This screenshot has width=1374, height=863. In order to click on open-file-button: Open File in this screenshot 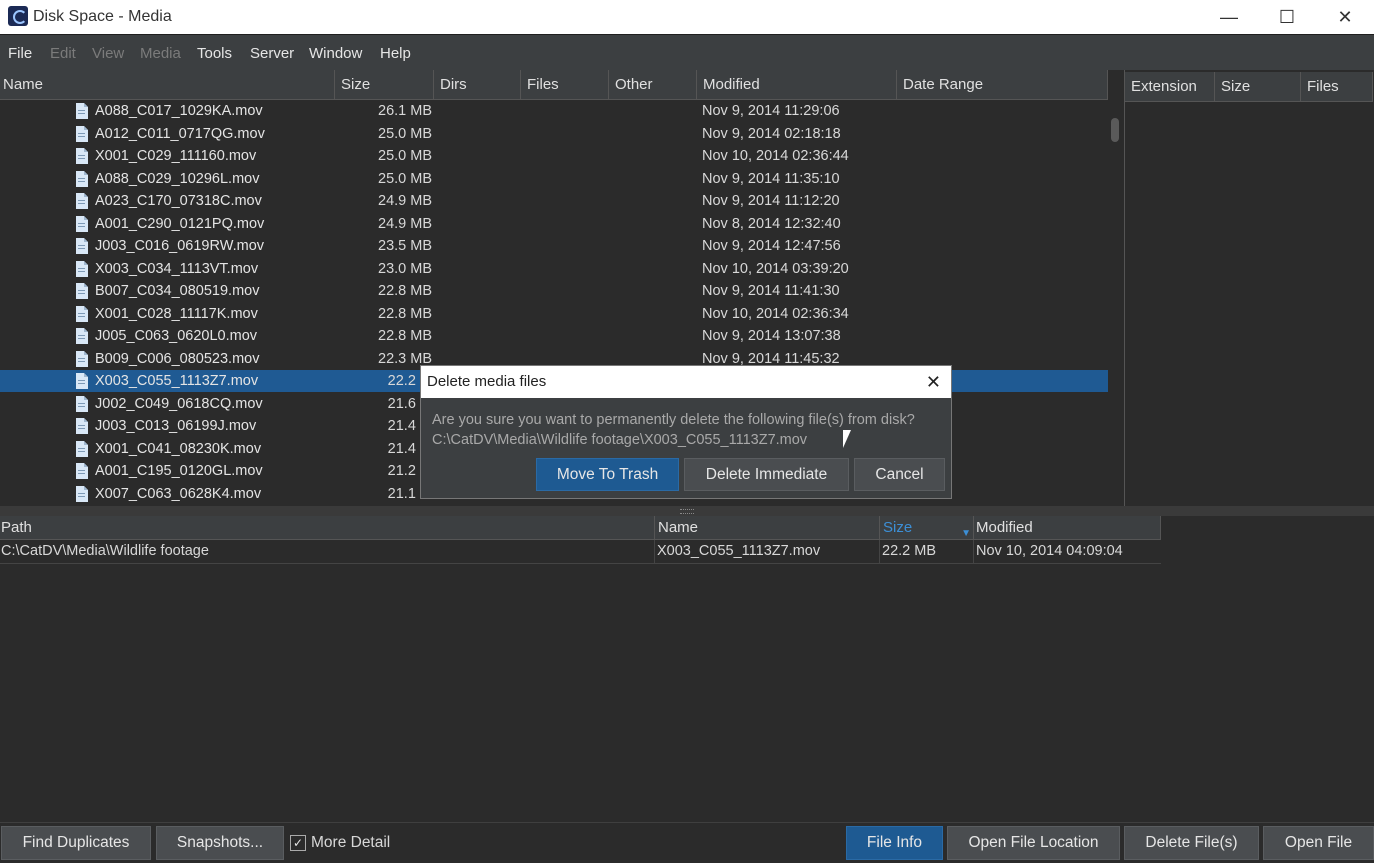, I will do `click(1318, 843)`.